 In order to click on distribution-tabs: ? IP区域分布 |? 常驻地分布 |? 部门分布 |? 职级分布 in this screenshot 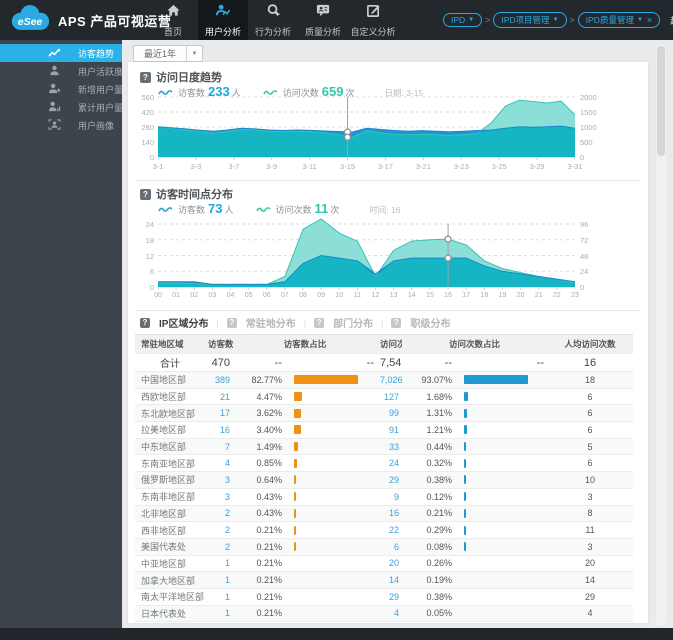, I will do `click(295, 322)`.